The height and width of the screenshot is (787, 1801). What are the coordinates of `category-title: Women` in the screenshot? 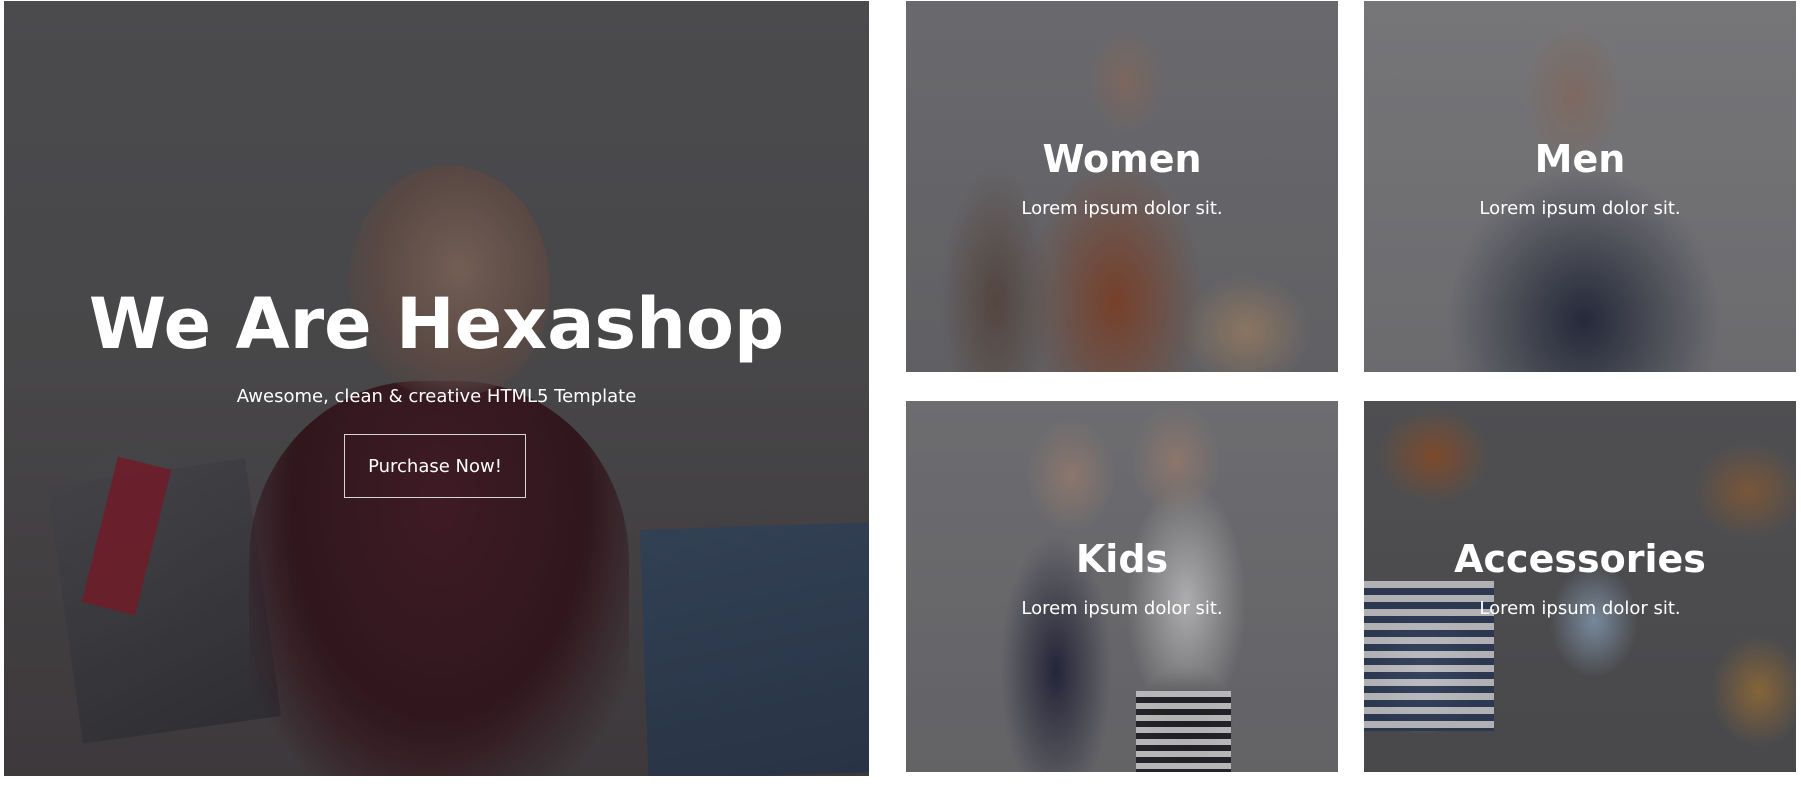 It's located at (1122, 159).